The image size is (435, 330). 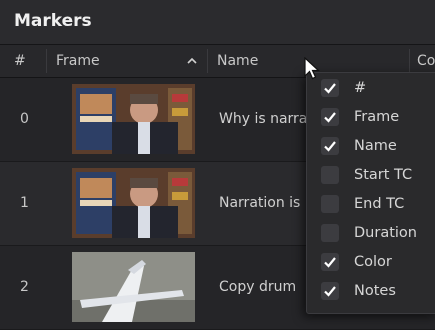 What do you see at coordinates (360, 88) in the screenshot?
I see `menu-item-label: #` at bounding box center [360, 88].